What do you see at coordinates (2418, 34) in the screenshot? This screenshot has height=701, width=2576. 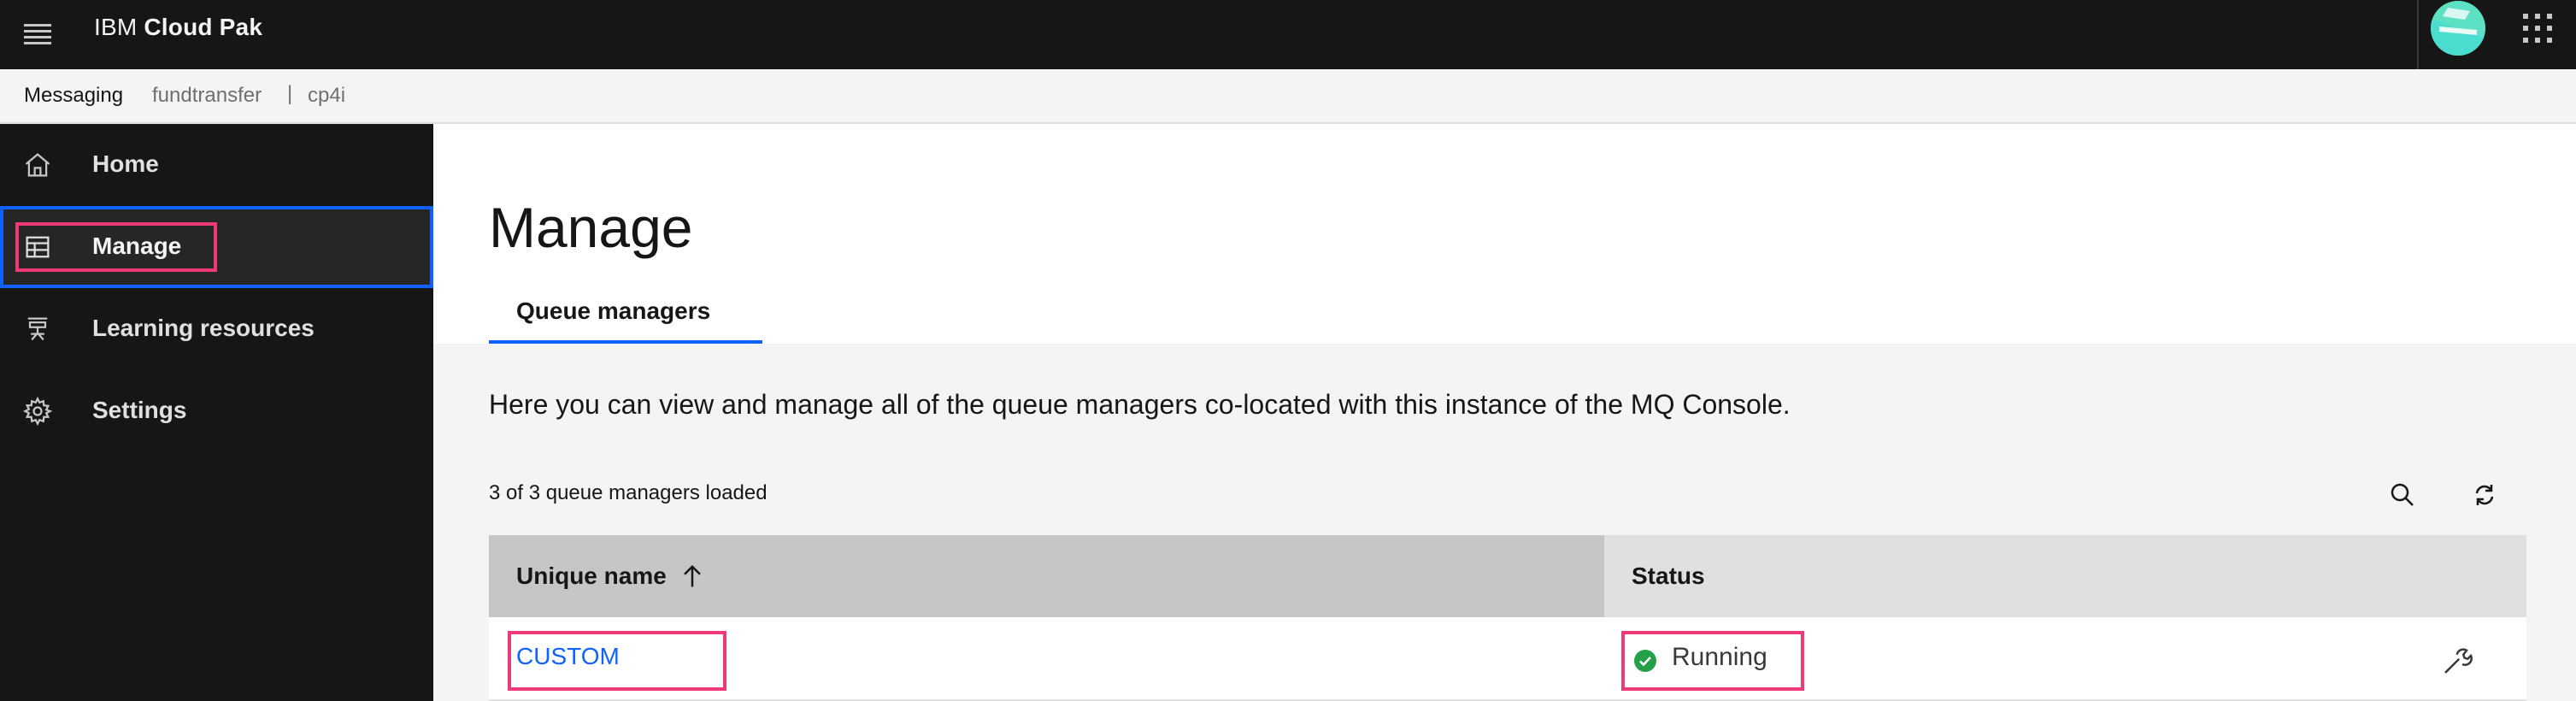 I see `header-divider` at bounding box center [2418, 34].